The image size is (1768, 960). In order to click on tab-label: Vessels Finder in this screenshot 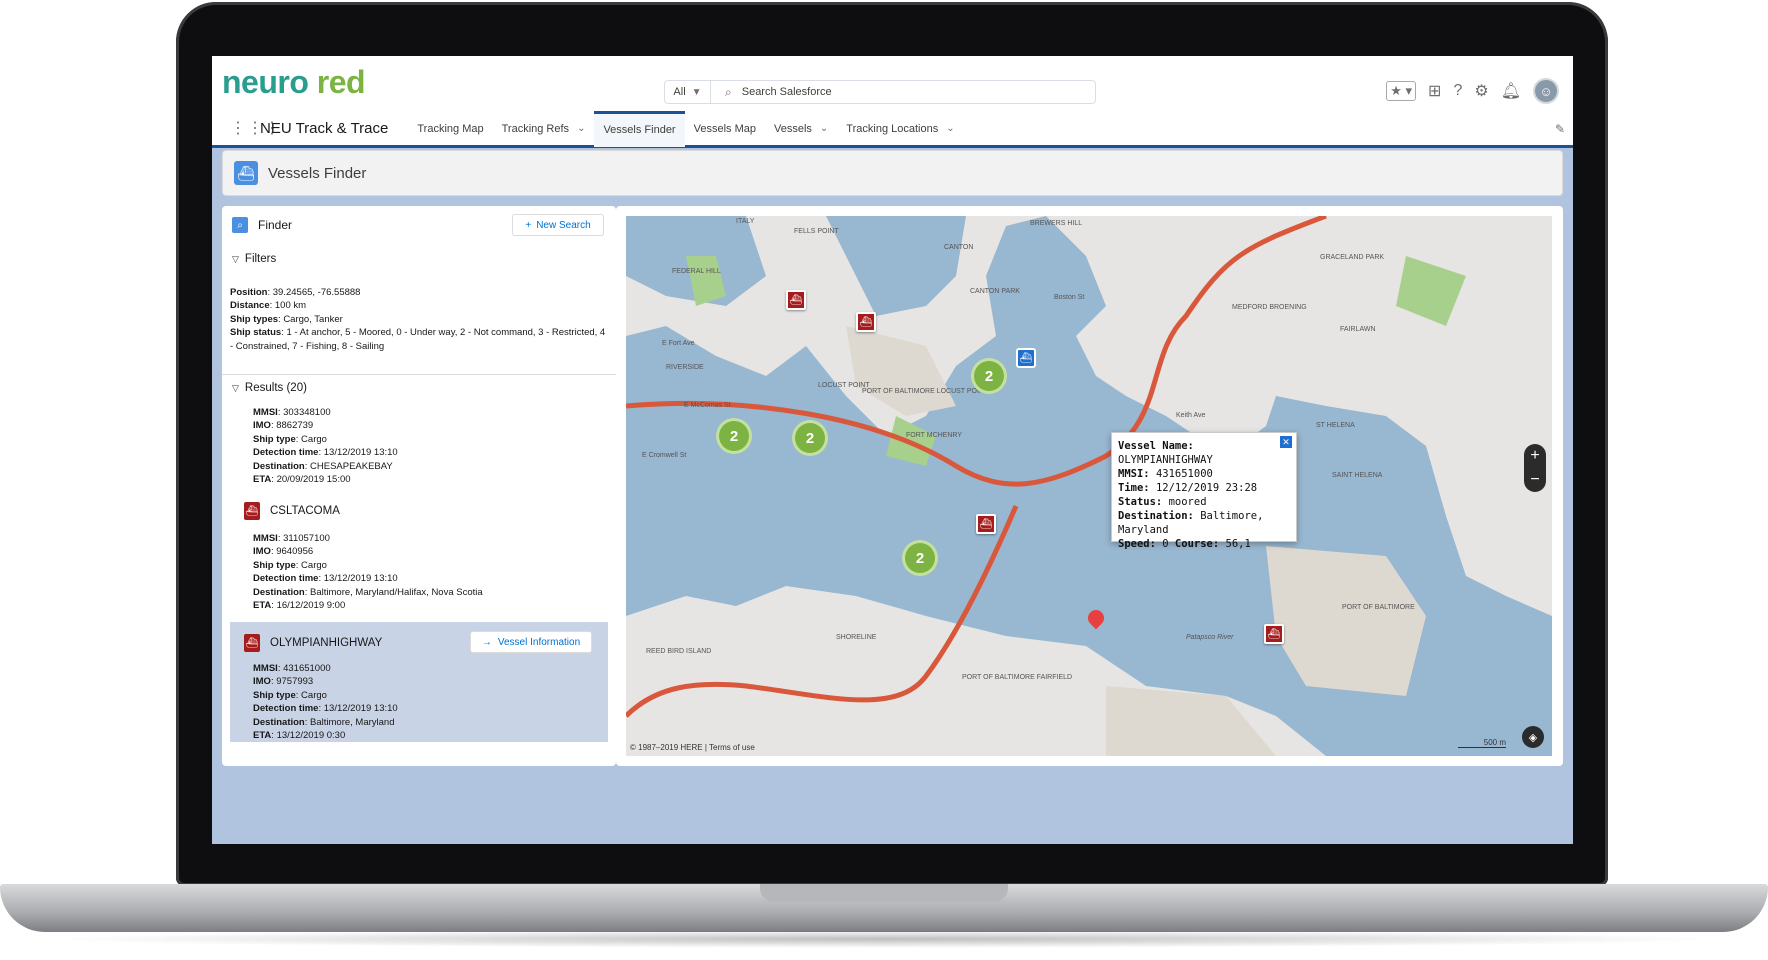, I will do `click(639, 130)`.